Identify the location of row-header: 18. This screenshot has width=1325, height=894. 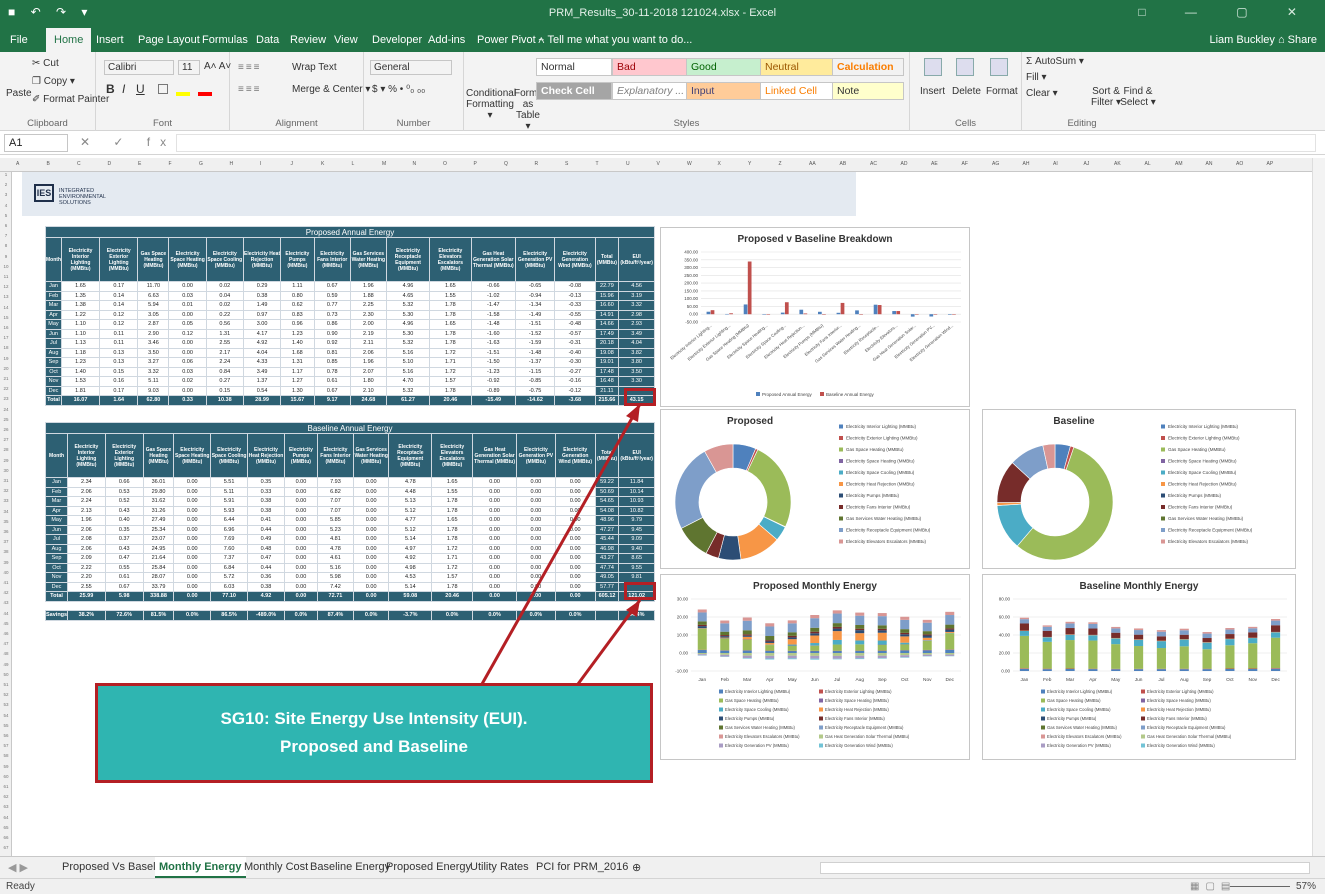
(6, 347).